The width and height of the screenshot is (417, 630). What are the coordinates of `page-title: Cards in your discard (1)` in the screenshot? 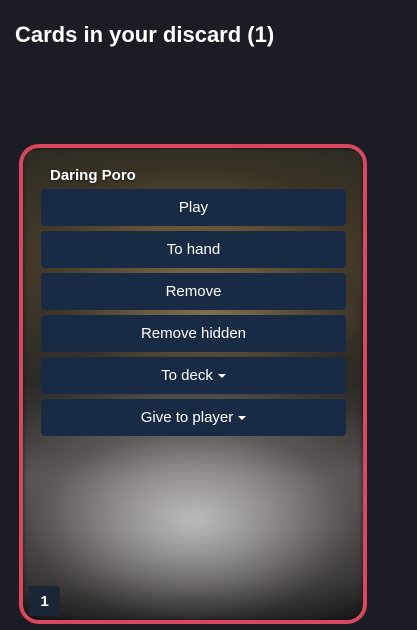 It's located at (145, 34).